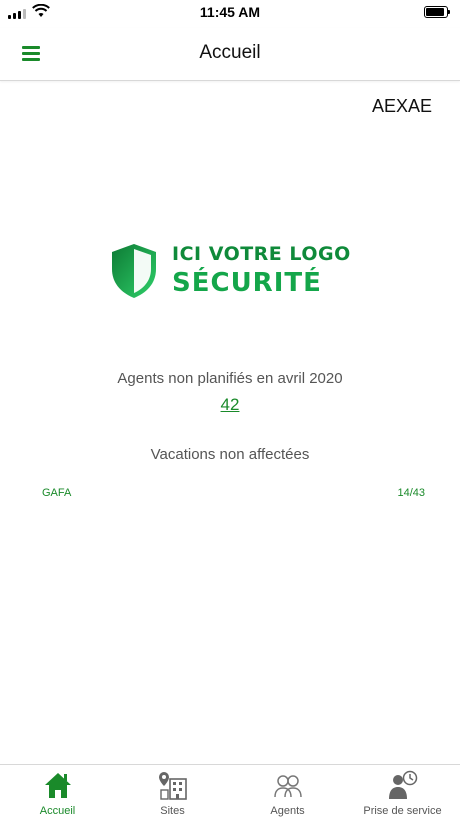 This screenshot has height=819, width=460. I want to click on unplanned-agents-label: Agents non planifiés en avril 2020, so click(230, 378).